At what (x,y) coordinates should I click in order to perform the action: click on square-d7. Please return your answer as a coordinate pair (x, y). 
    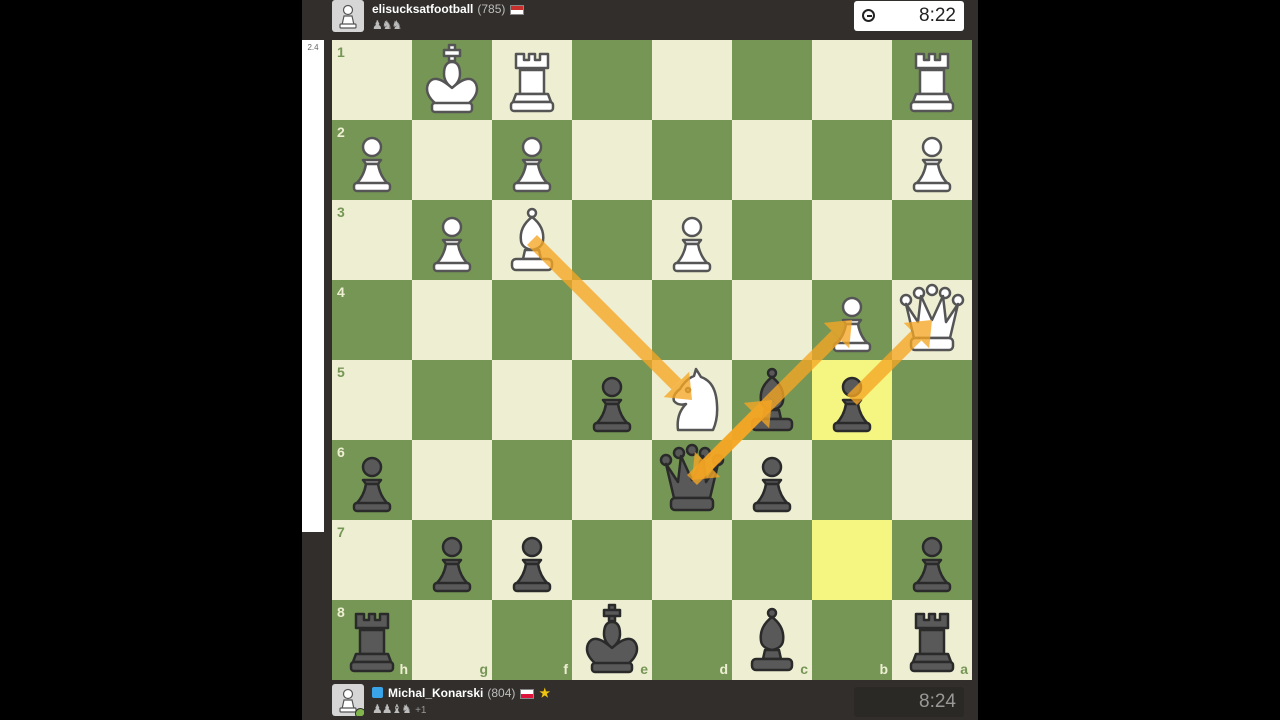
    Looking at the image, I should click on (692, 560).